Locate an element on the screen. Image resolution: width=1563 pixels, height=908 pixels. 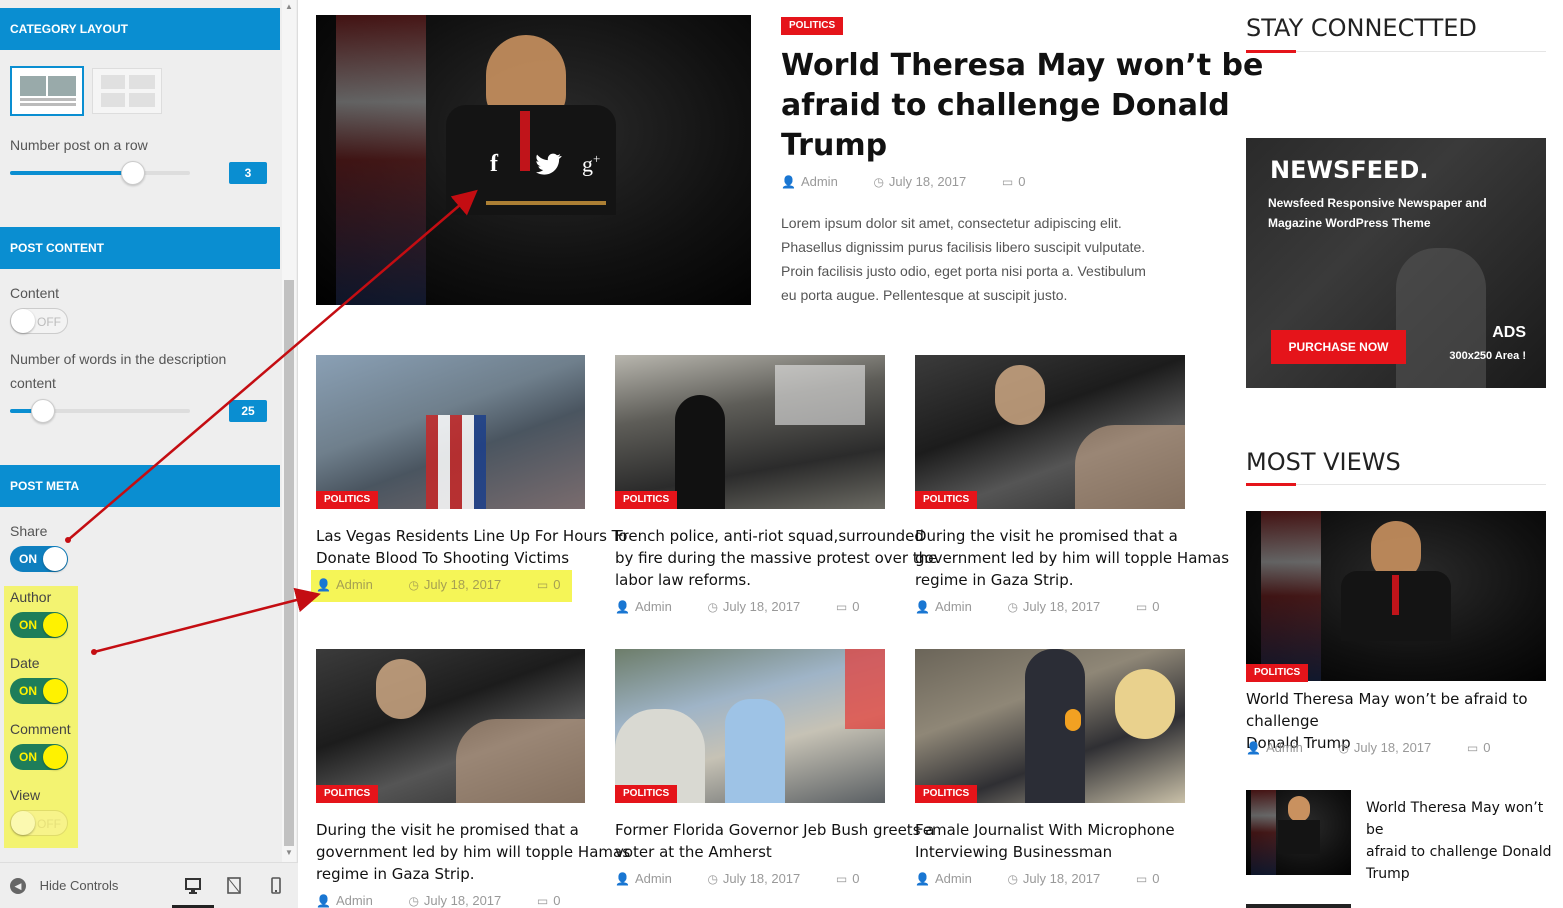
author-toggle: ON is located at coordinates (39, 625).